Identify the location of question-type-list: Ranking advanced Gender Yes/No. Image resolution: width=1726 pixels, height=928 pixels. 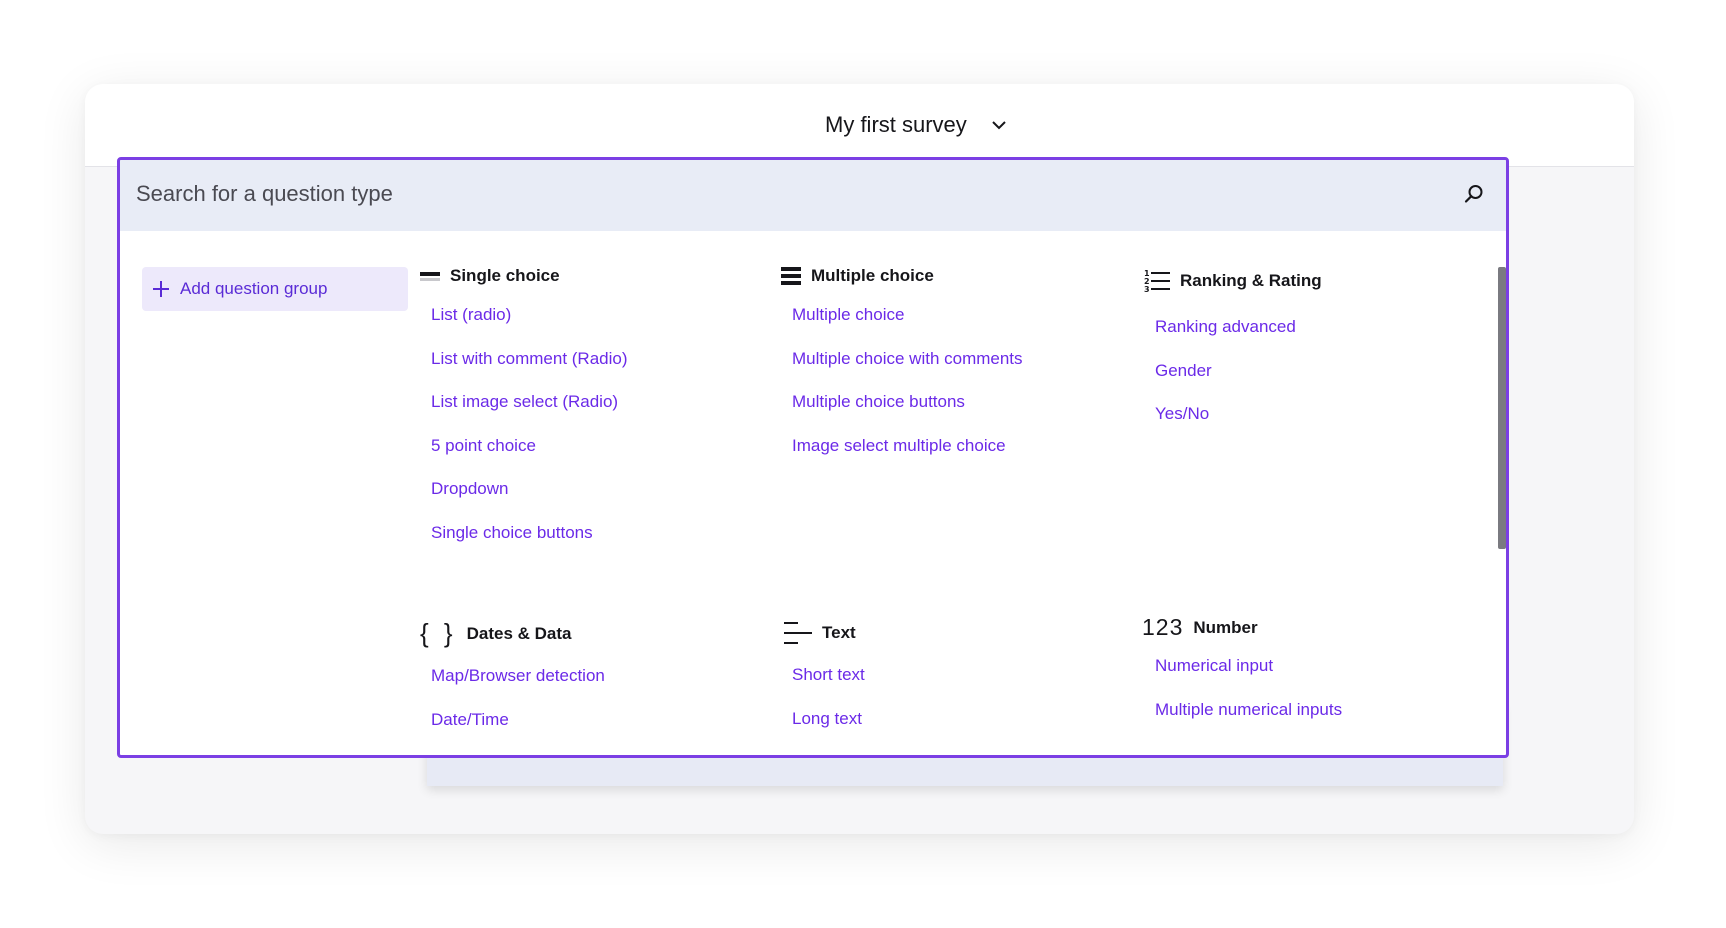
(1233, 381).